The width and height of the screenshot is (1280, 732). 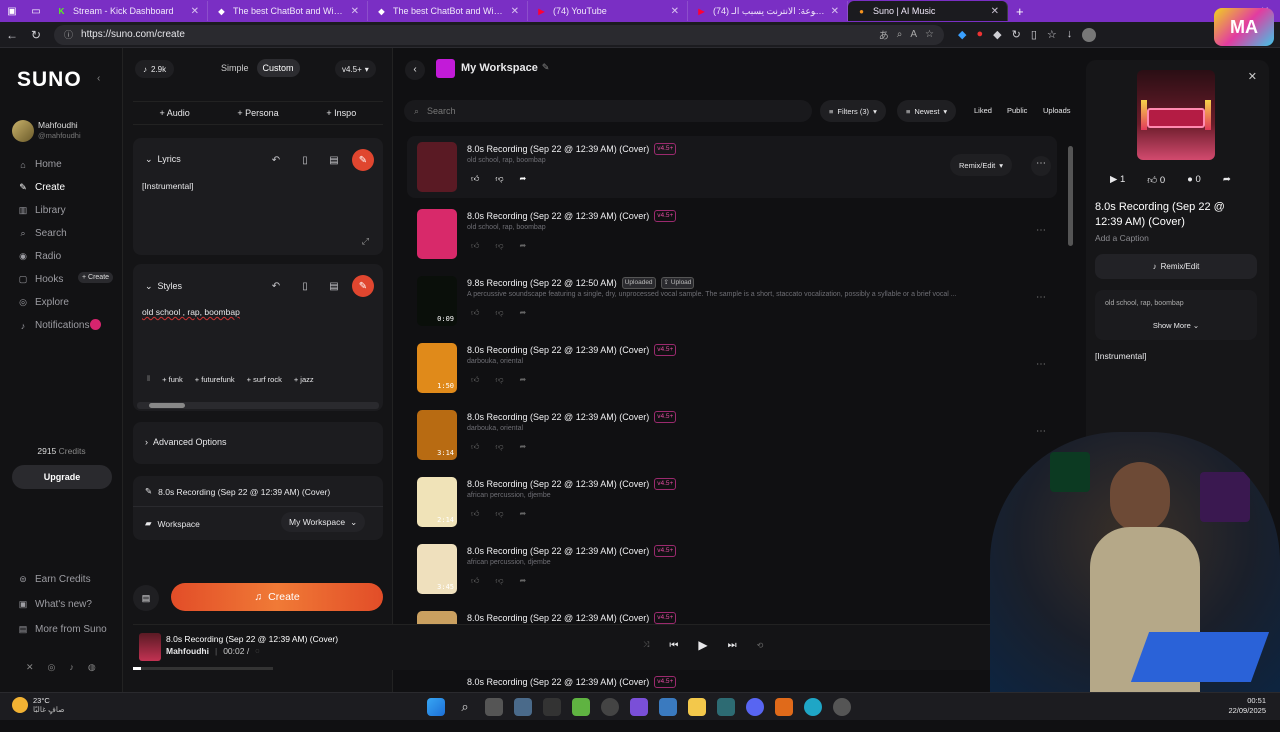 I want to click on sidebar-footer-link: ▣ What's new?, so click(x=61, y=604).